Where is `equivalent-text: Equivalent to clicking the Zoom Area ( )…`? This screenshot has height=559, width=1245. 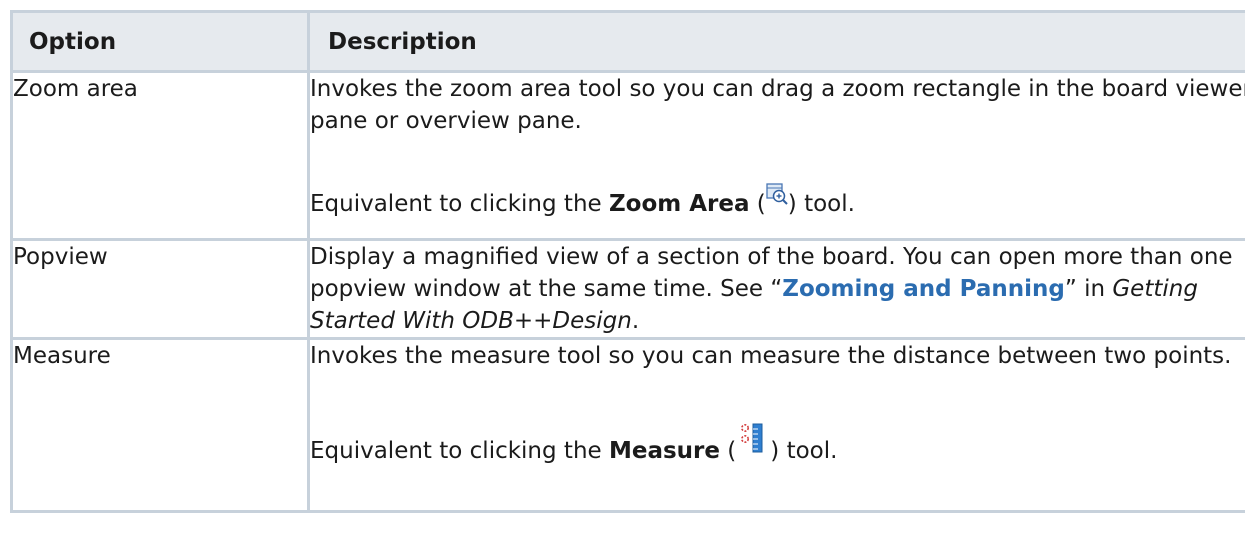 equivalent-text: Equivalent to clicking the Zoom Area ( )… is located at coordinates (777, 201).